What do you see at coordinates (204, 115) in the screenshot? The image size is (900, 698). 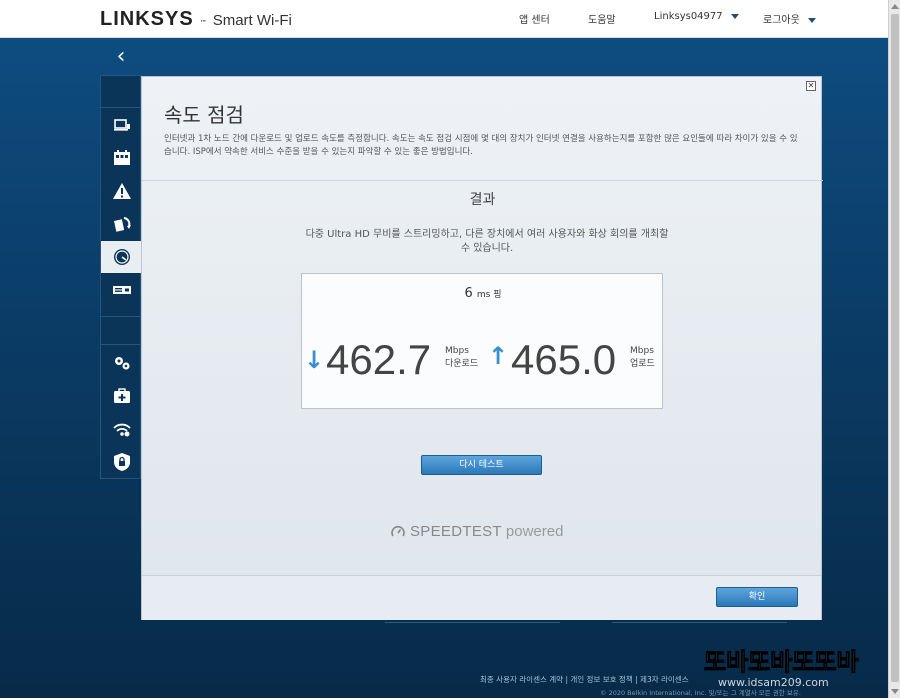 I see `dialog-title: 속도 점검` at bounding box center [204, 115].